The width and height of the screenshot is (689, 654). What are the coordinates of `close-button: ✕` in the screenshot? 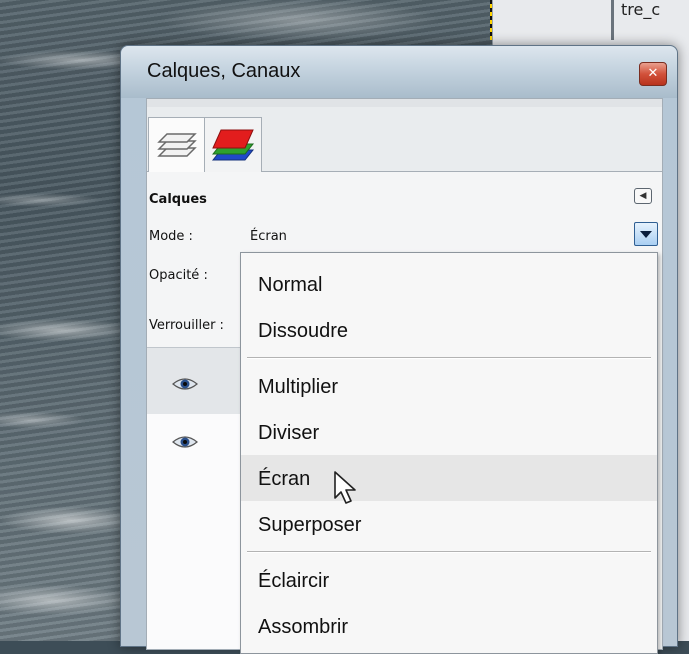 It's located at (653, 74).